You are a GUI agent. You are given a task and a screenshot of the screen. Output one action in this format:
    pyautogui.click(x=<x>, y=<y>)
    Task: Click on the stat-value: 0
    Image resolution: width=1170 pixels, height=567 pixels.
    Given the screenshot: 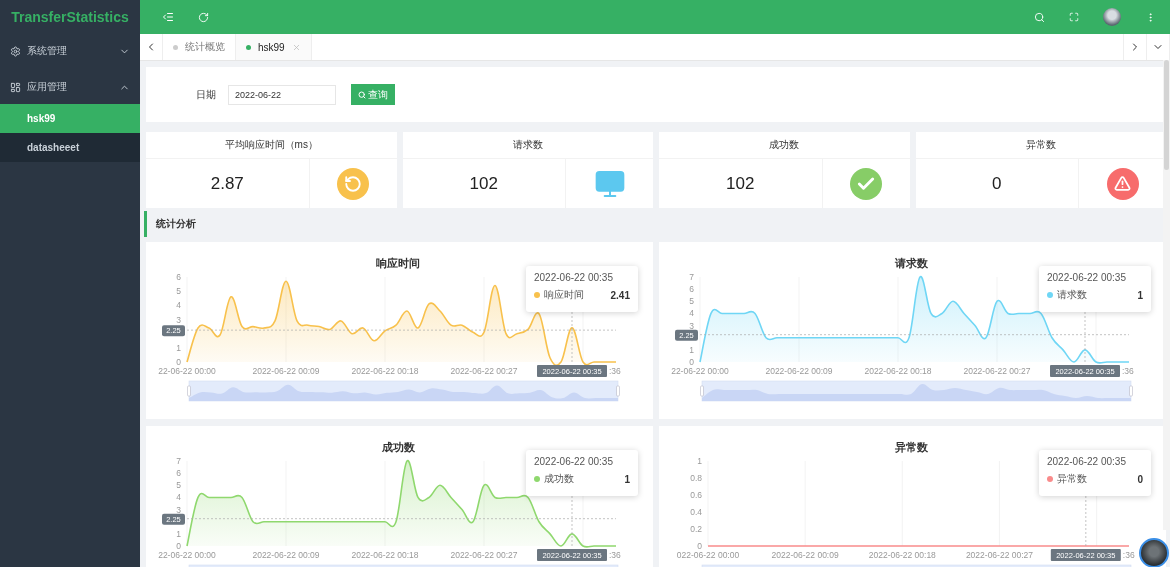 What is the action you would take?
    pyautogui.click(x=997, y=183)
    